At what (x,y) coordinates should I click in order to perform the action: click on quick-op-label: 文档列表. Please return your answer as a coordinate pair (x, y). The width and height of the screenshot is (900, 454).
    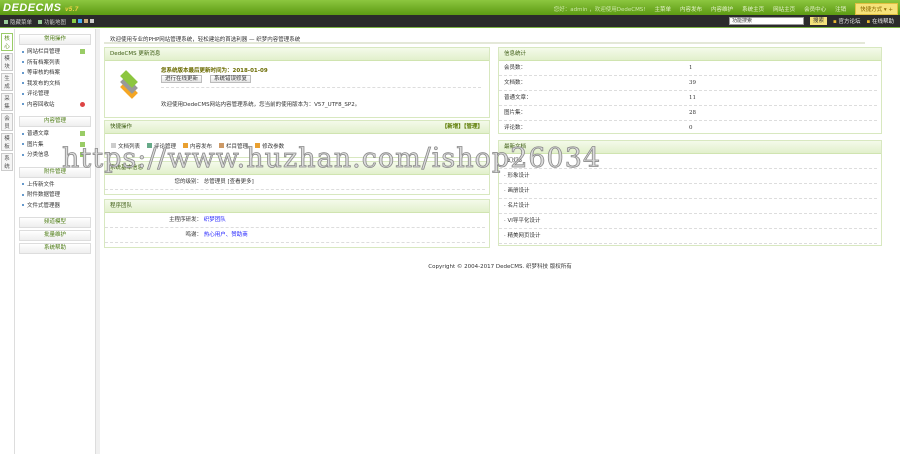
    Looking at the image, I should click on (129, 147).